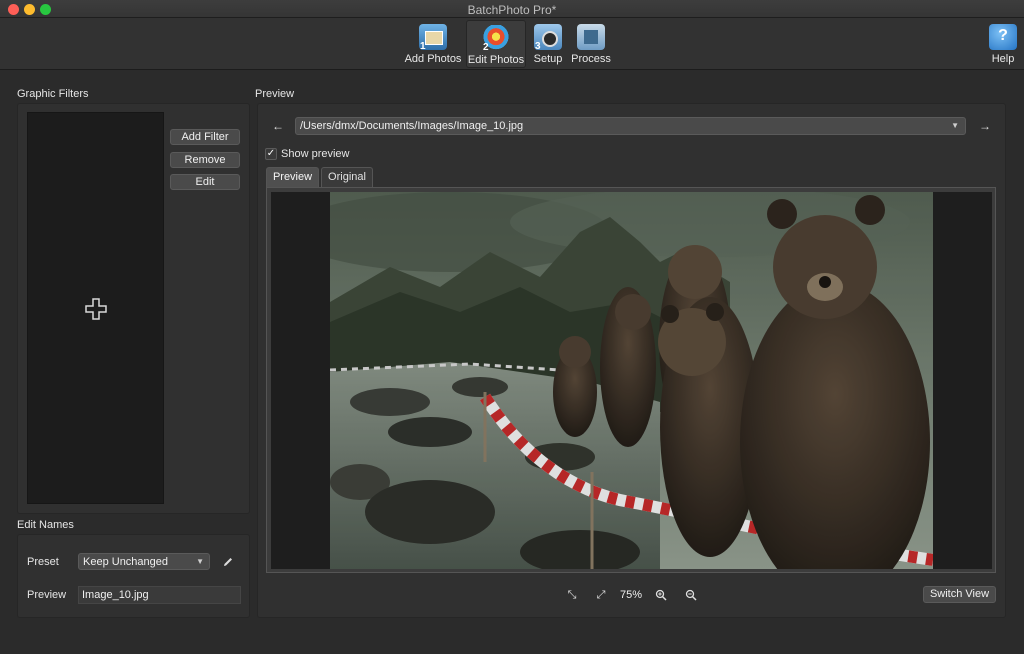  I want to click on graphic-filters-title: Graphic Filters, so click(53, 94).